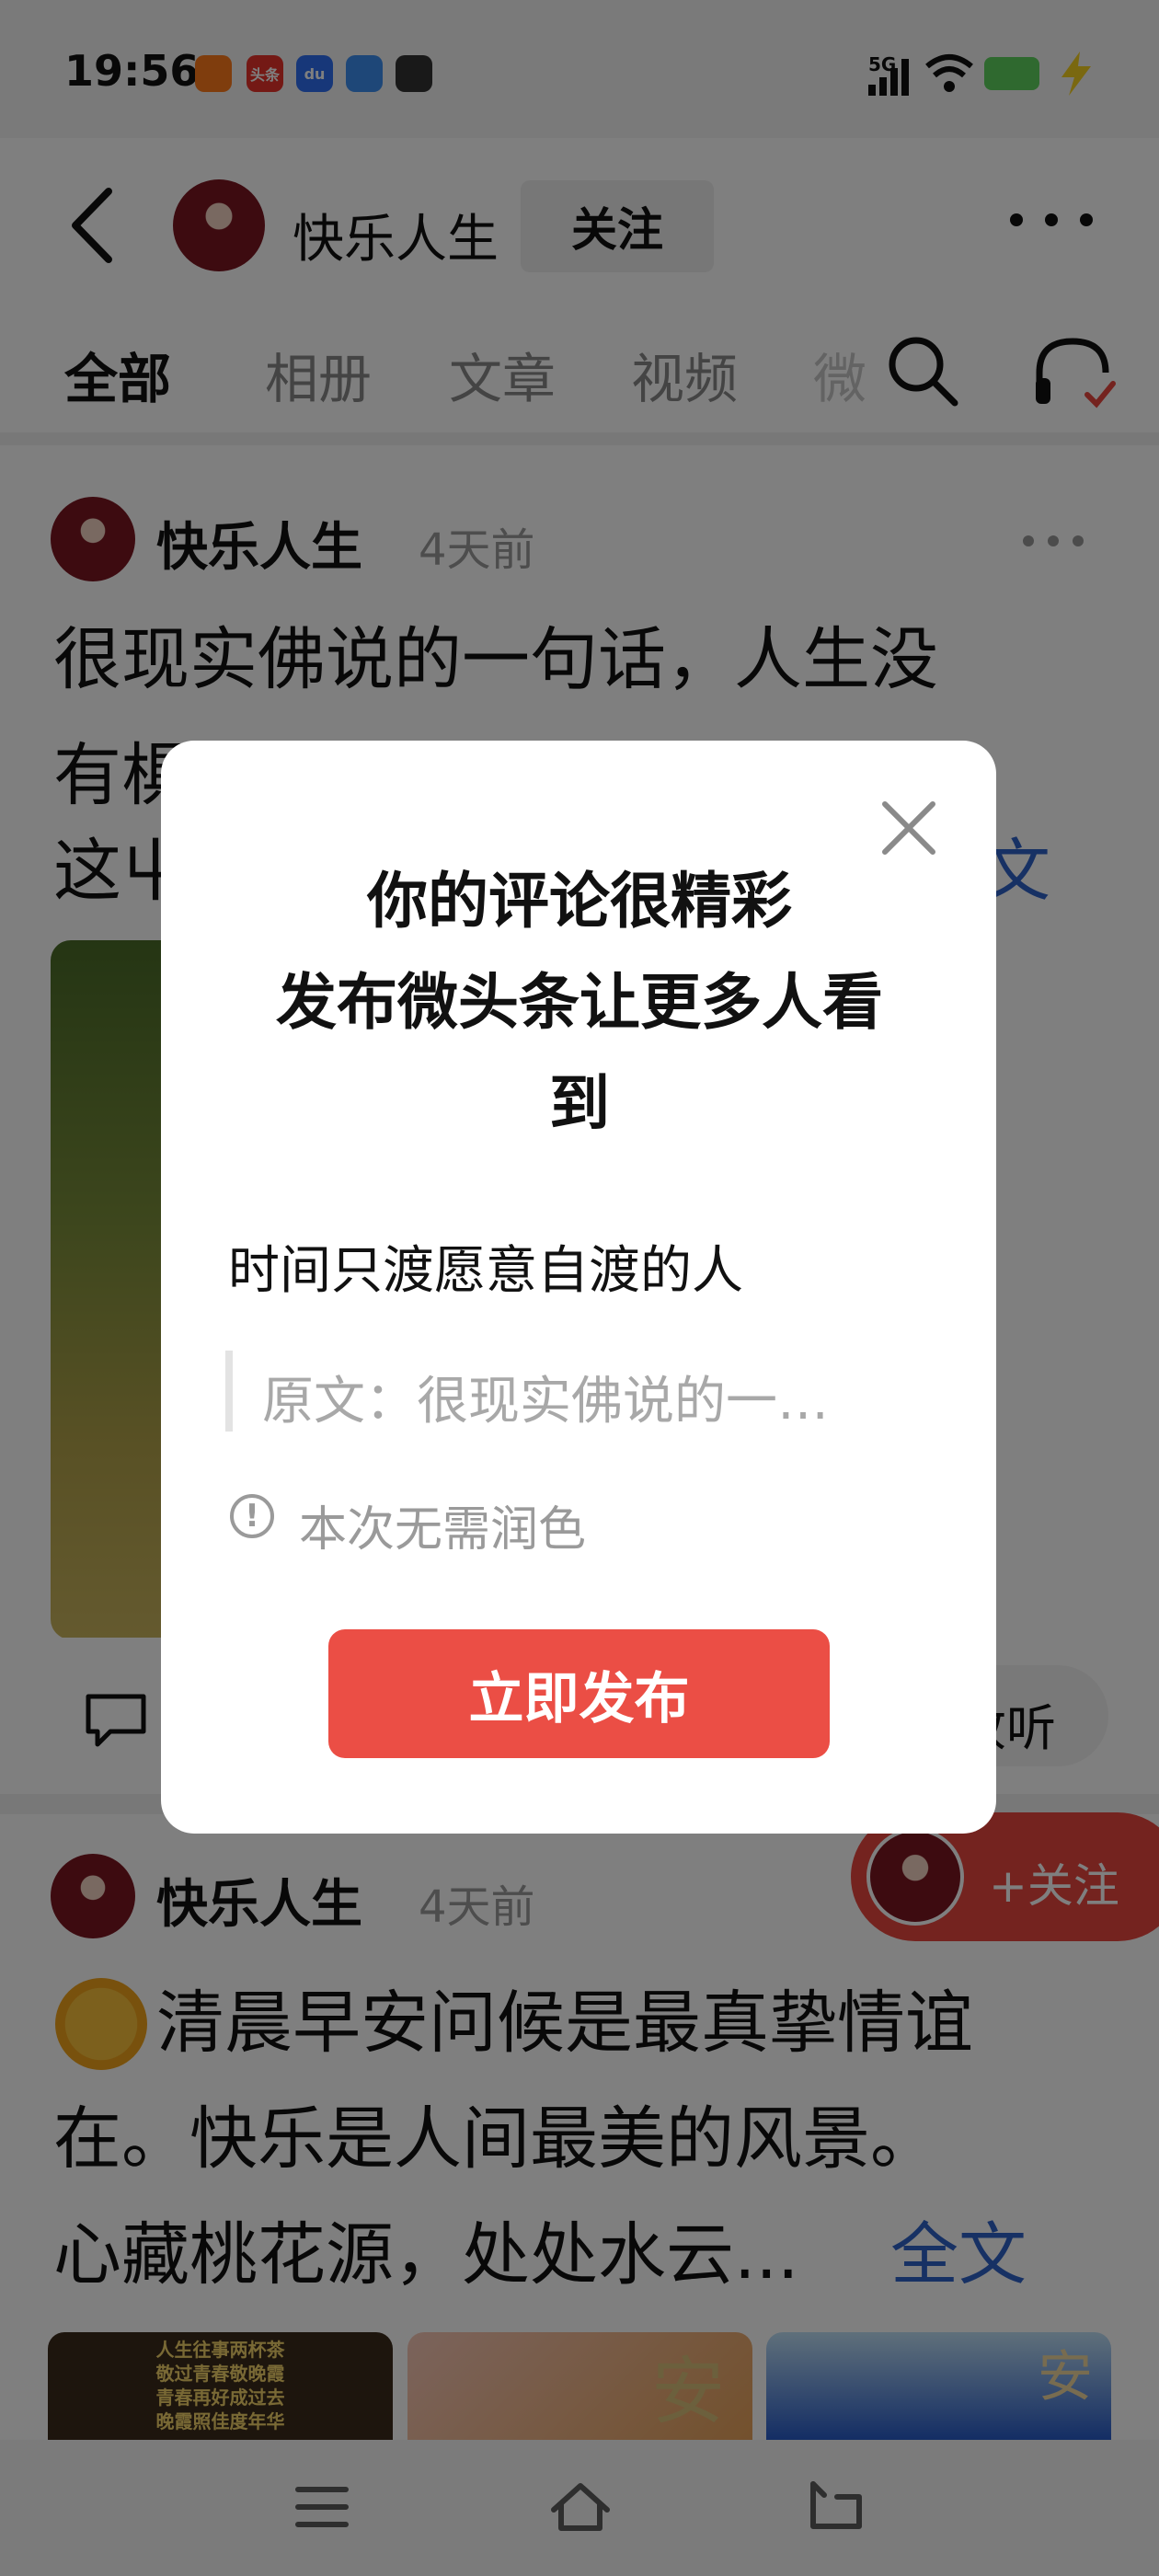 This screenshot has height=2576, width=1159. I want to click on dialog-title-line: 发布微头条让更多人看, so click(579, 1002).